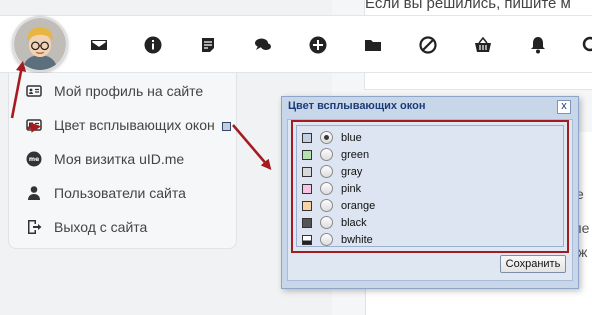 The width and height of the screenshot is (592, 315). Describe the element at coordinates (357, 106) in the screenshot. I see `dialog-title: Цвет всплывающих окон` at that location.